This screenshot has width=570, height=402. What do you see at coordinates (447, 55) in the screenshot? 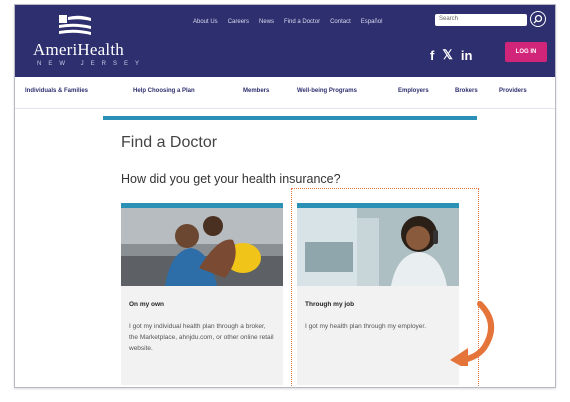
I see `twitter-icon: 𝕏` at bounding box center [447, 55].